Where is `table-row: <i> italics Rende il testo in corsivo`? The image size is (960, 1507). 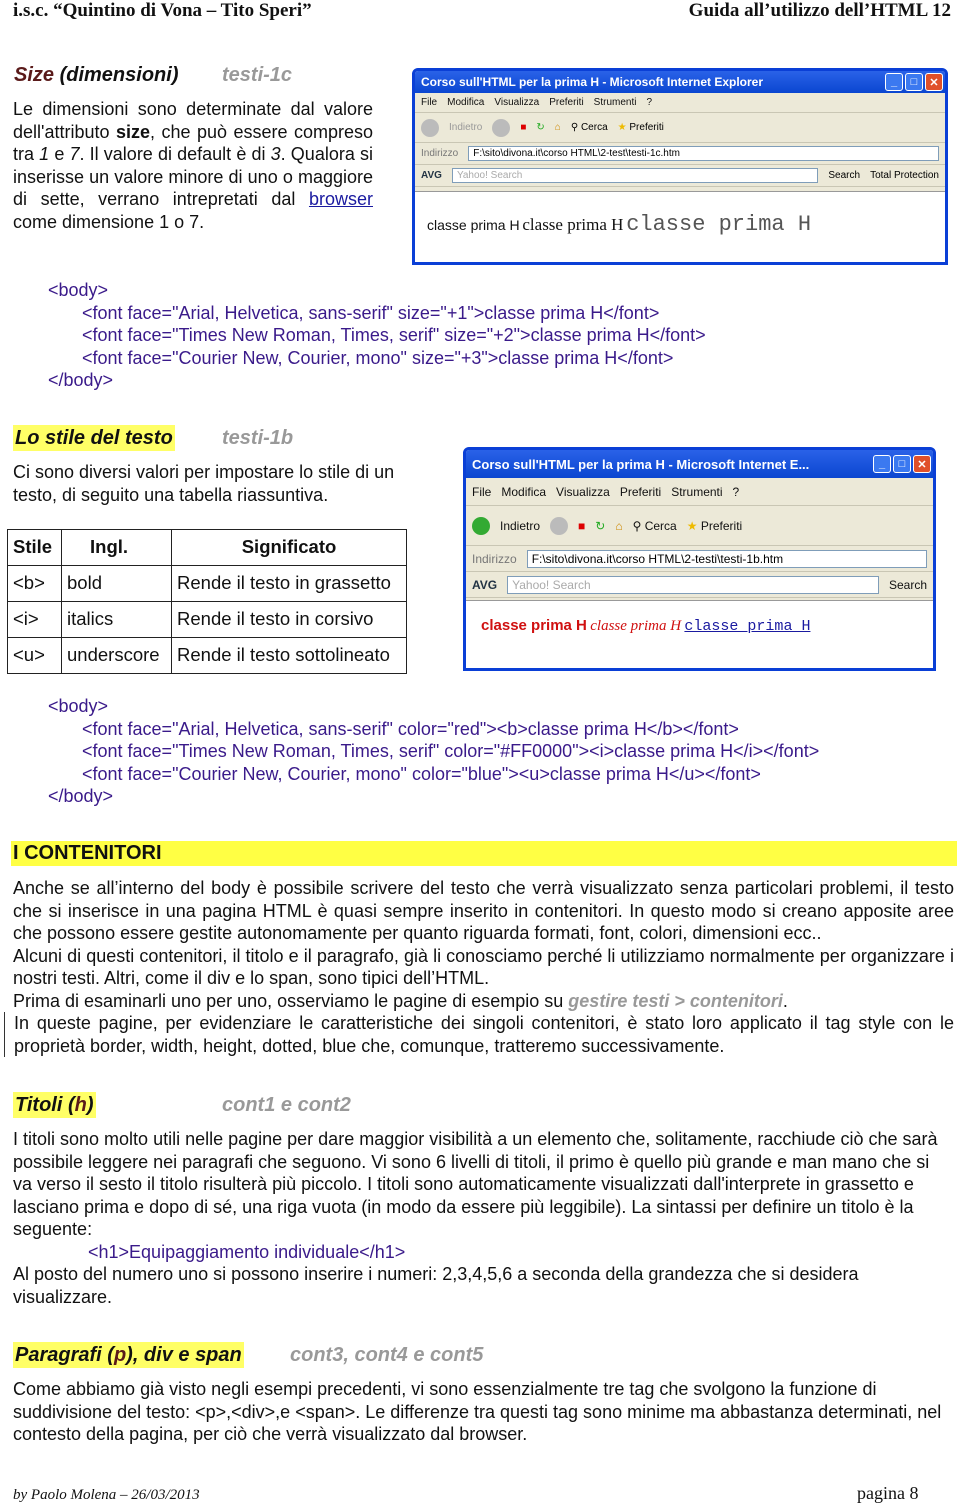
table-row: <i> italics Rende il testo in corsivo is located at coordinates (207, 619).